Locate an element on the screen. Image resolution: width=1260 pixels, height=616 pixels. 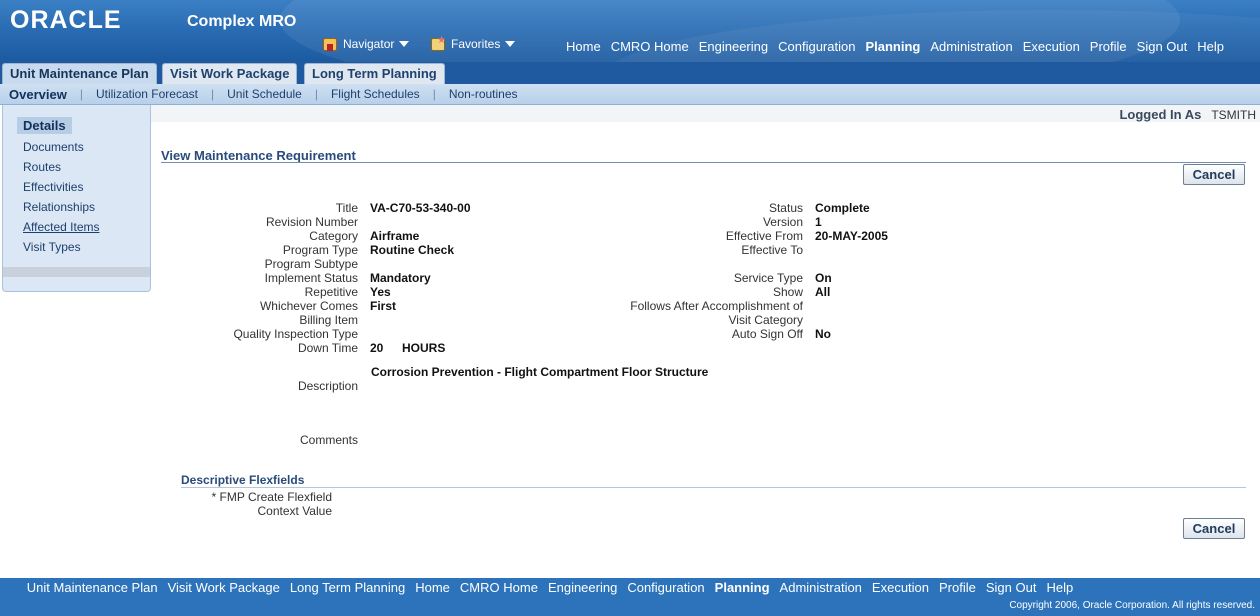
subtab-overview: Overview is located at coordinates (38, 94).